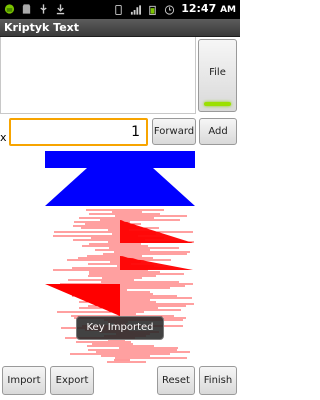 Image resolution: width=320 pixels, height=400 pixels. I want to click on export-button-label: Export, so click(72, 380).